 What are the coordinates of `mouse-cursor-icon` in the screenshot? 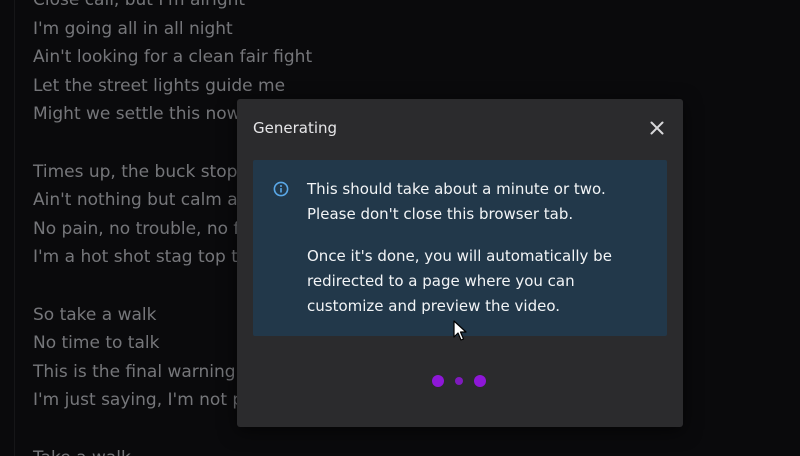 It's located at (460, 330).